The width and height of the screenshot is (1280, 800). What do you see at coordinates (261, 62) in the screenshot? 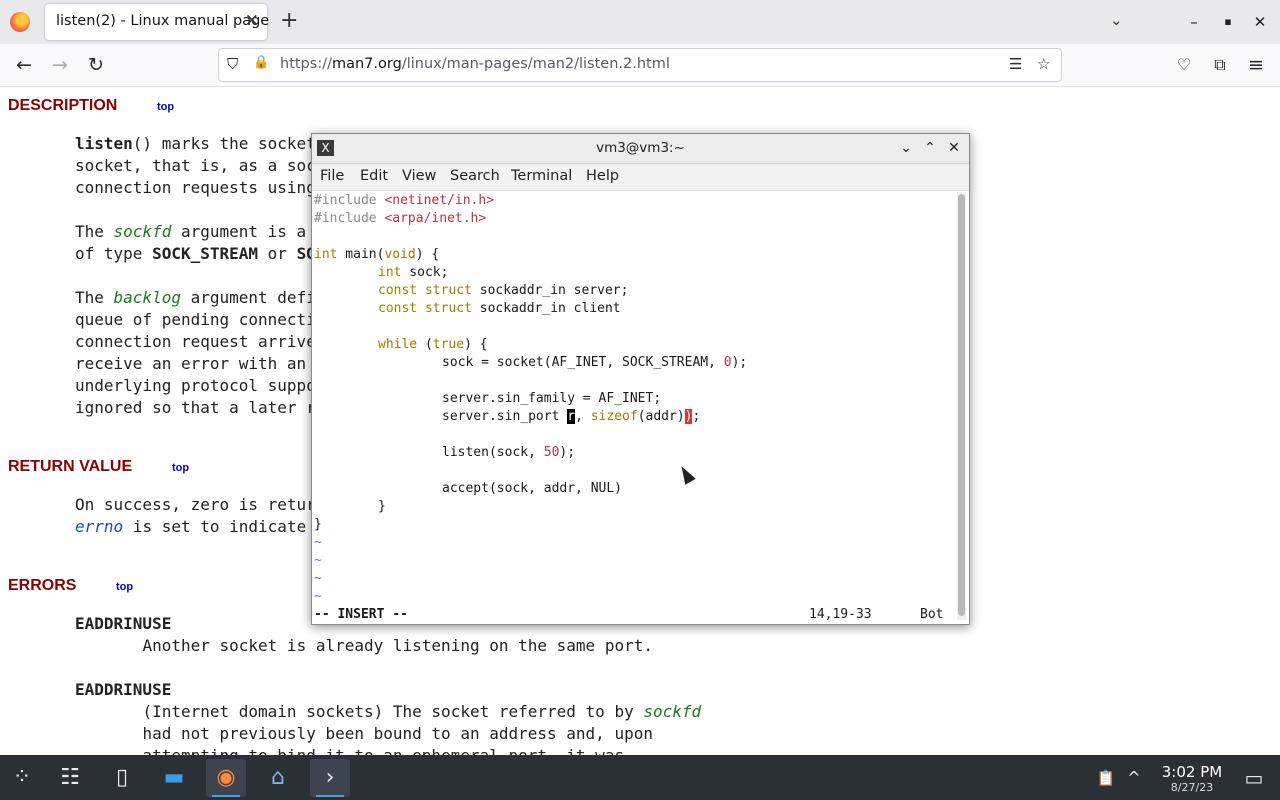
I see `lock-icon: 🔒` at bounding box center [261, 62].